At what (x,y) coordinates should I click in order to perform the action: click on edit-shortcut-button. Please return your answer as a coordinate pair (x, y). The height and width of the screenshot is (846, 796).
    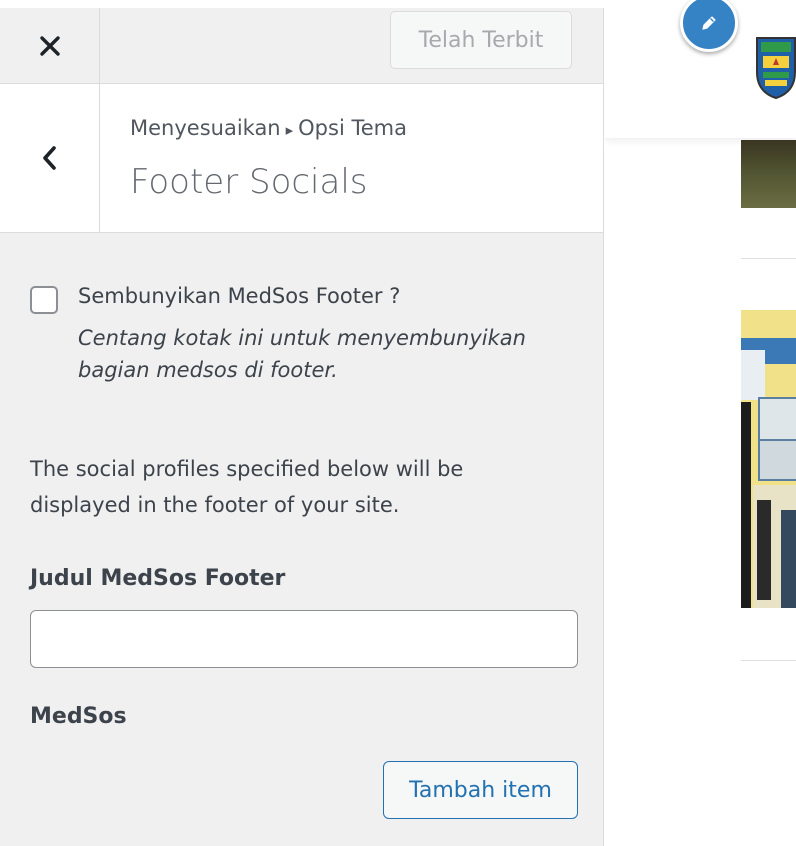
    Looking at the image, I should click on (709, 26).